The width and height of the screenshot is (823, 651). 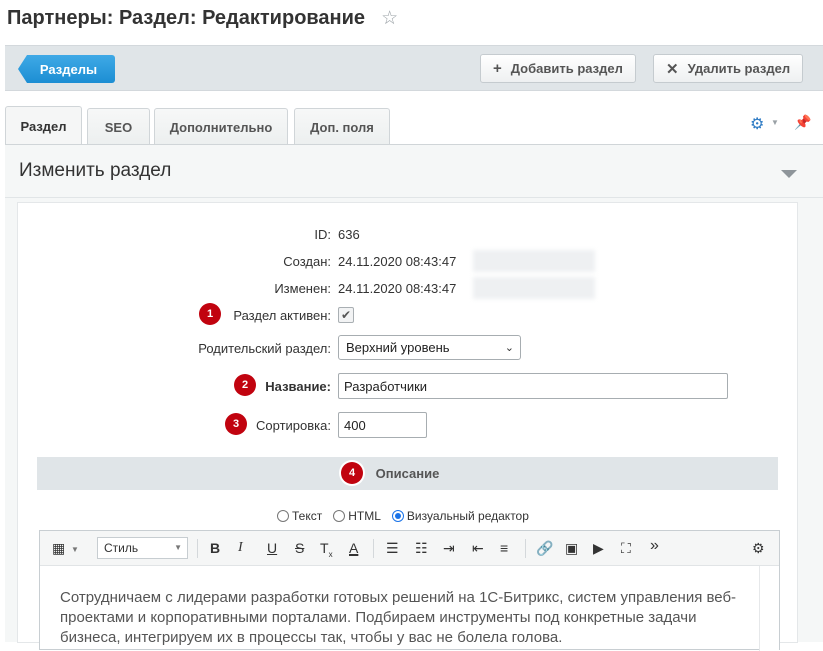 I want to click on align-icon: ≡, so click(x=504, y=548).